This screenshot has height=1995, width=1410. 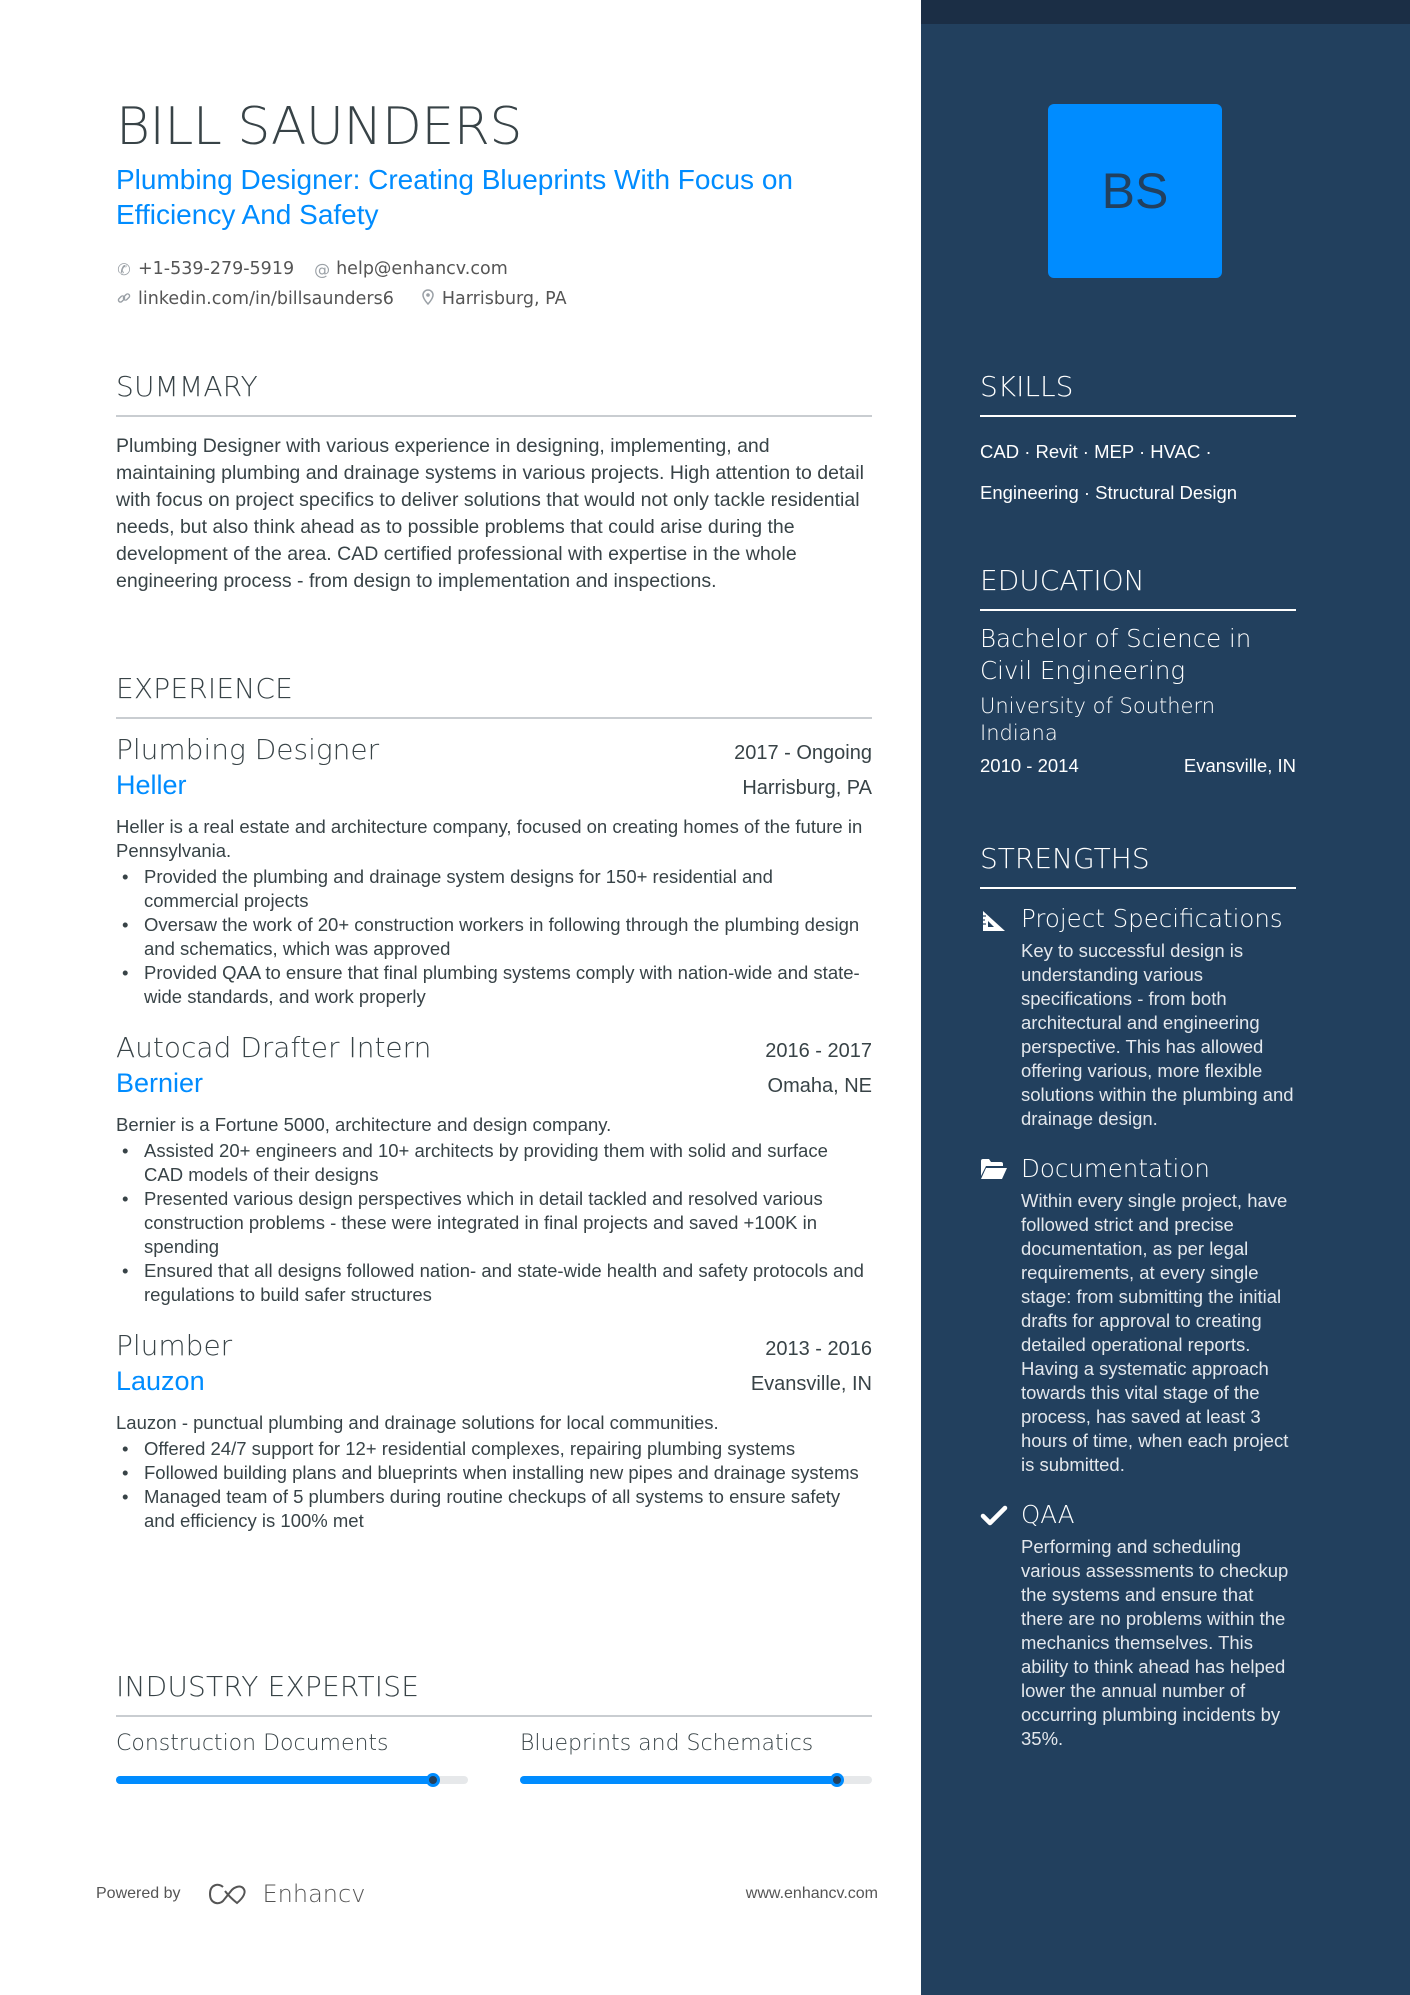 What do you see at coordinates (160, 1381) in the screenshot?
I see `job-company: Lauzon` at bounding box center [160, 1381].